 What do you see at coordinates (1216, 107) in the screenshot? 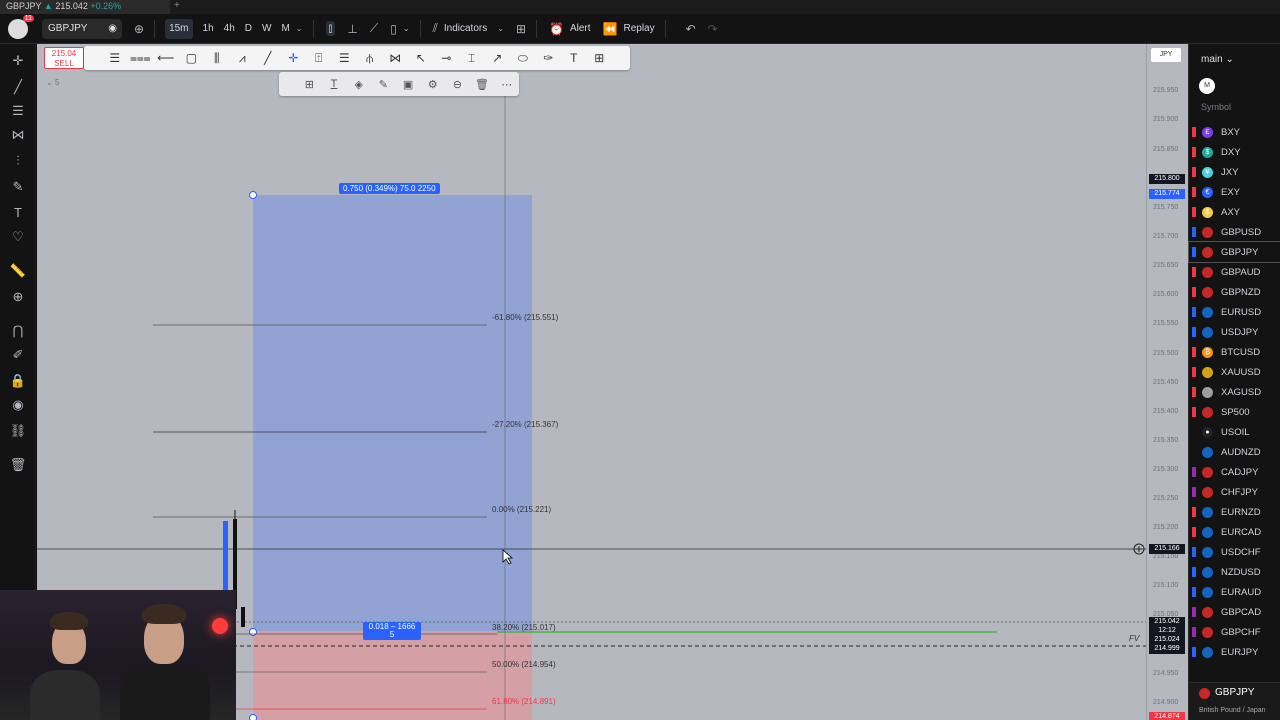
I see `symbol-column-header: Symbol` at bounding box center [1216, 107].